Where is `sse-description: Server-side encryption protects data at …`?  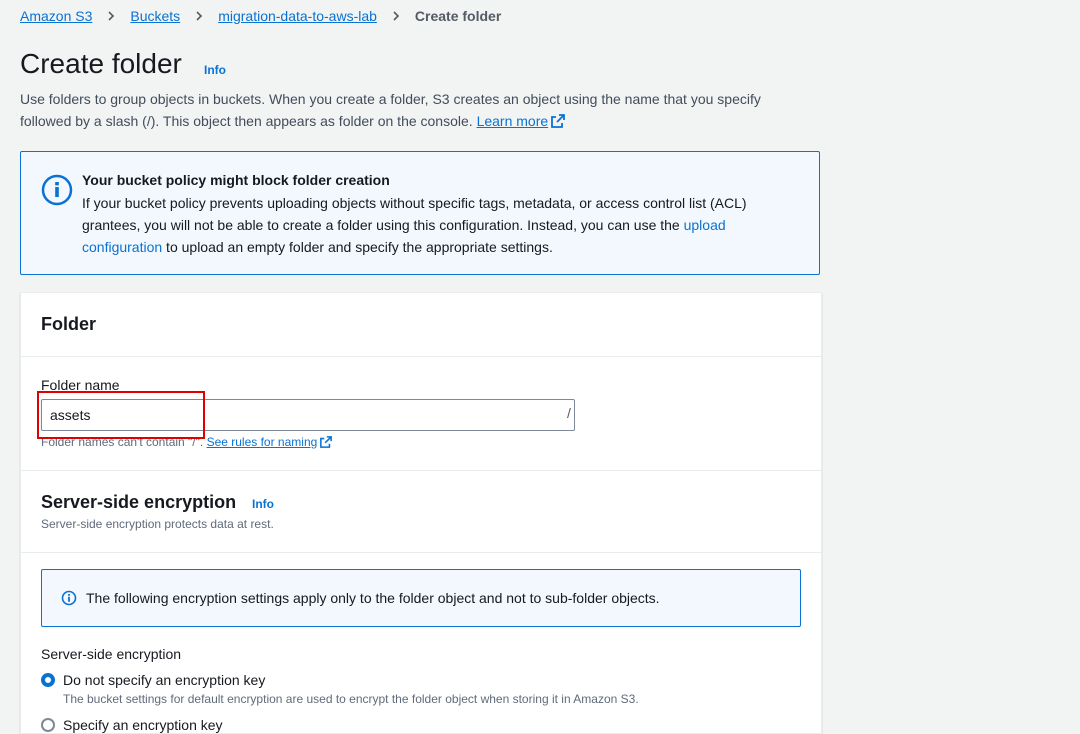
sse-description: Server-side encryption protects data at … is located at coordinates (157, 524).